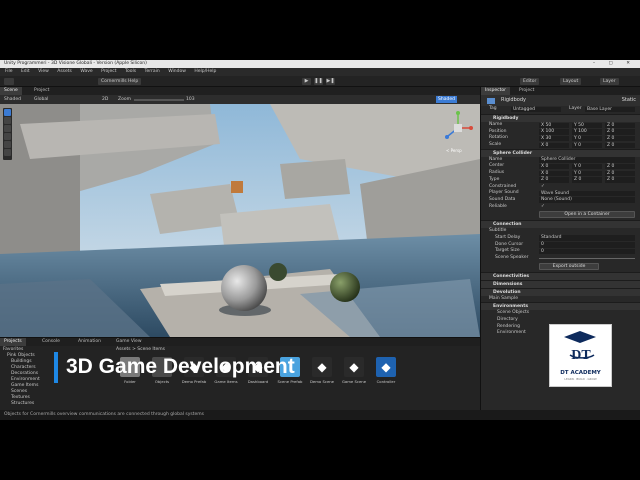  Describe the element at coordinates (569, 266) in the screenshot. I see `export-outside-button: Export outside` at that location.